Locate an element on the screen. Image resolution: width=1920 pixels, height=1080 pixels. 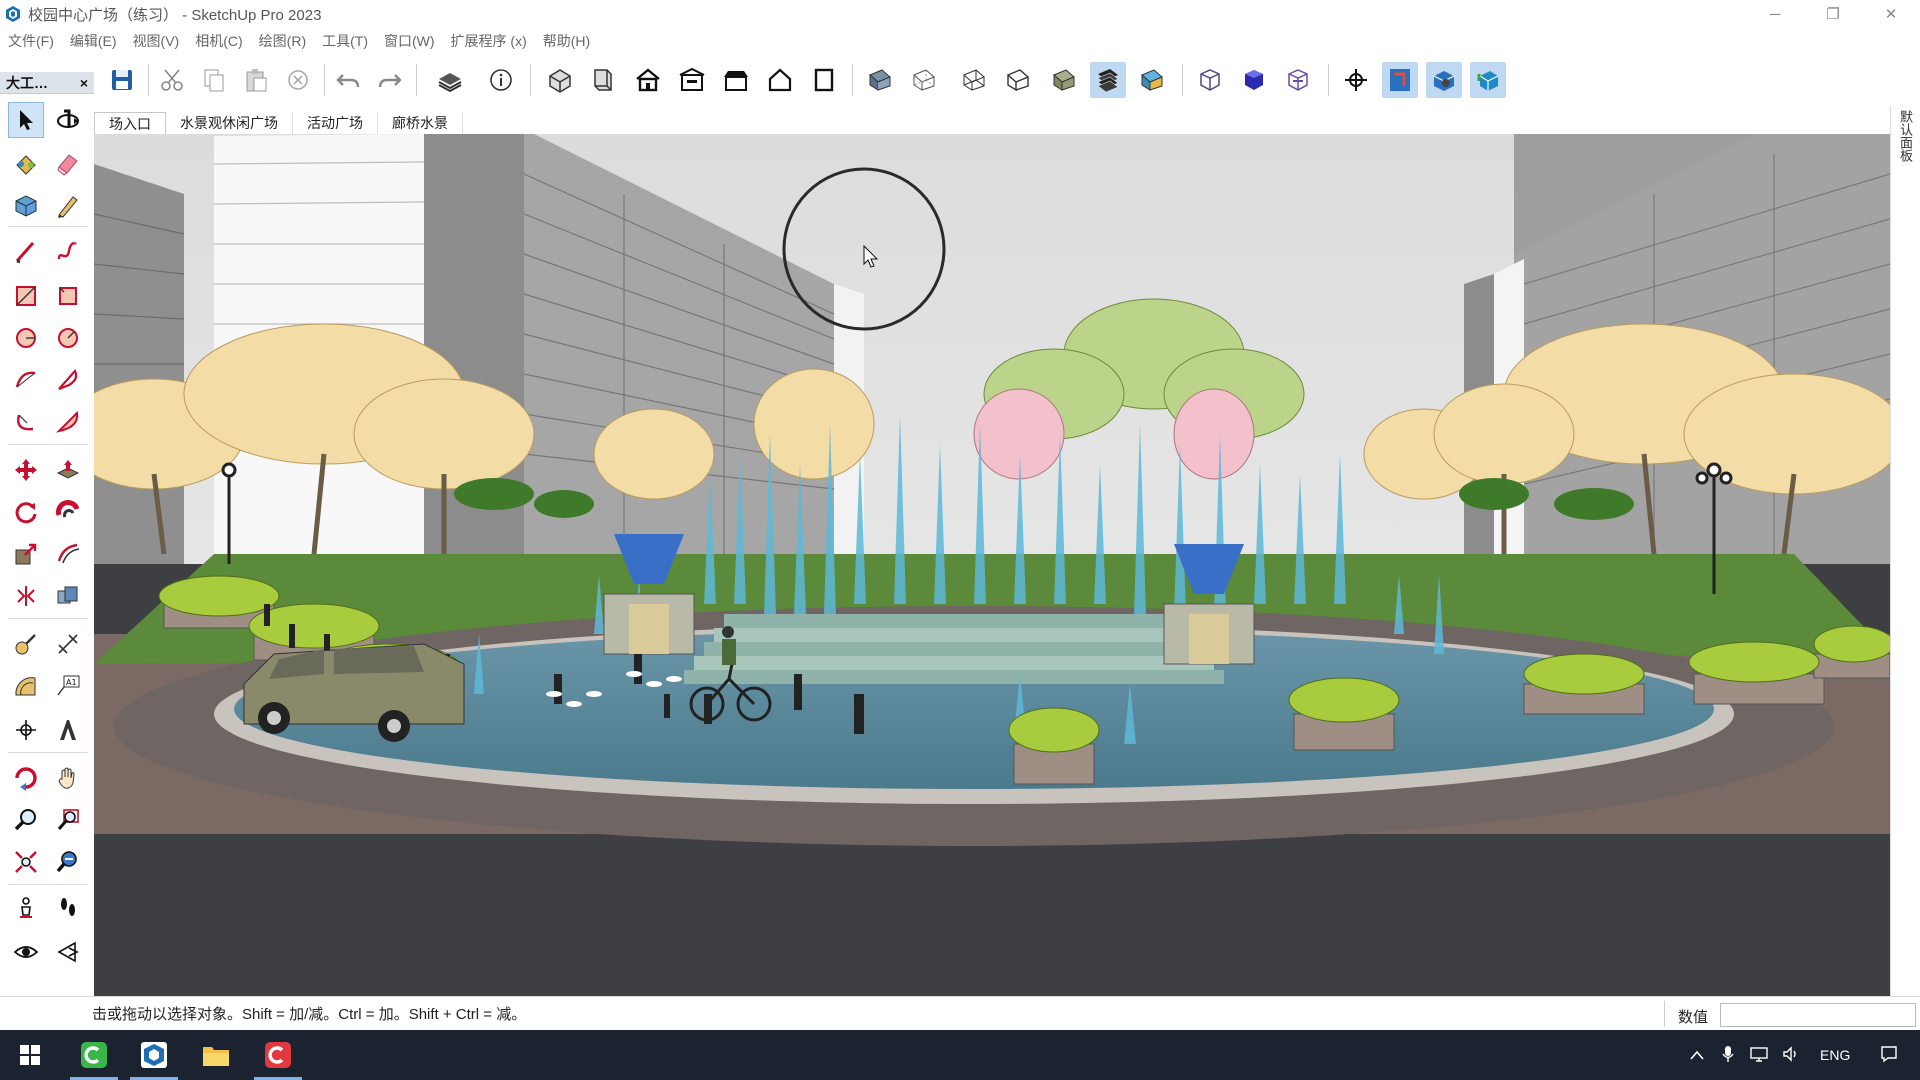
section-plane-icon is located at coordinates (1210, 80).